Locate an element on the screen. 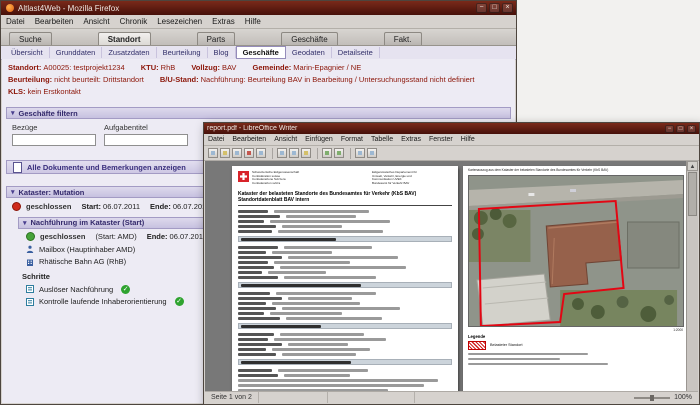 Image resolution: width=700 pixels, height=405 pixels. pdf-window-title: report.pdf - LibreOffice Writer is located at coordinates (252, 128).